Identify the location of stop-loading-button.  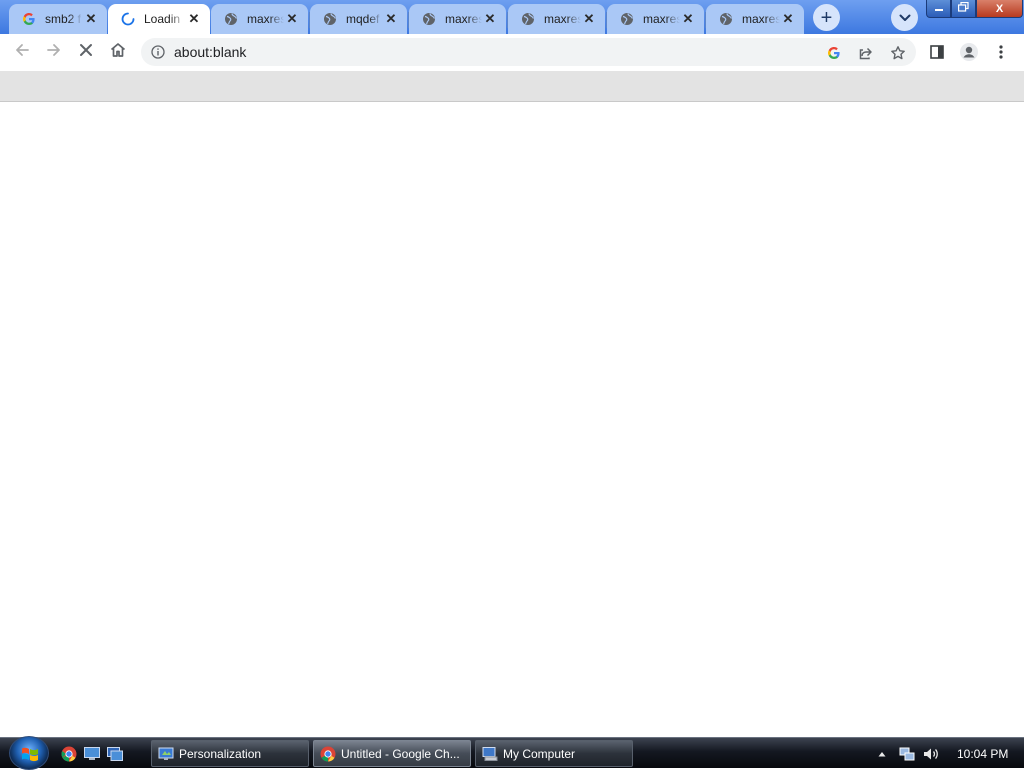
(86, 52).